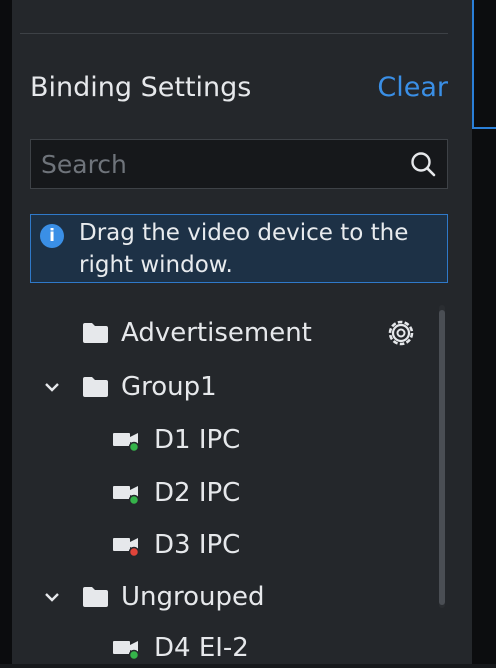 The image size is (496, 668). Describe the element at coordinates (126, 547) in the screenshot. I see `camera-offline-icon` at that location.